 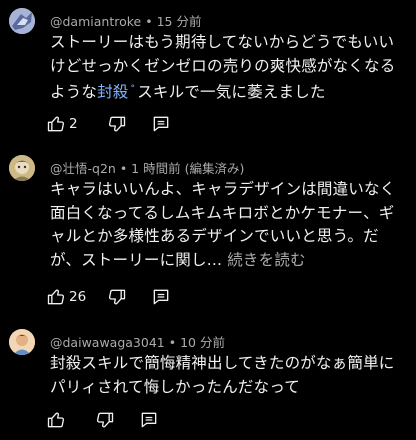 I want to click on like-button: 2, so click(x=62, y=124).